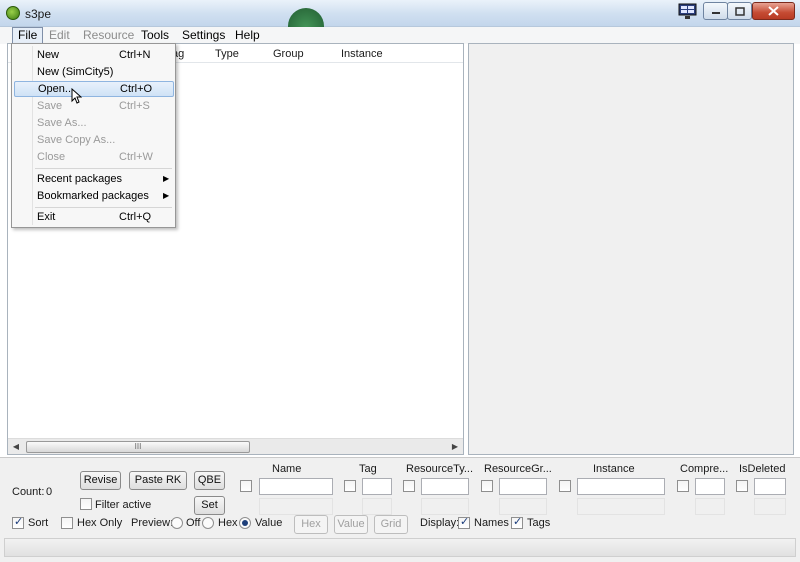  What do you see at coordinates (209, 480) in the screenshot?
I see `qbe-button: QBE` at bounding box center [209, 480].